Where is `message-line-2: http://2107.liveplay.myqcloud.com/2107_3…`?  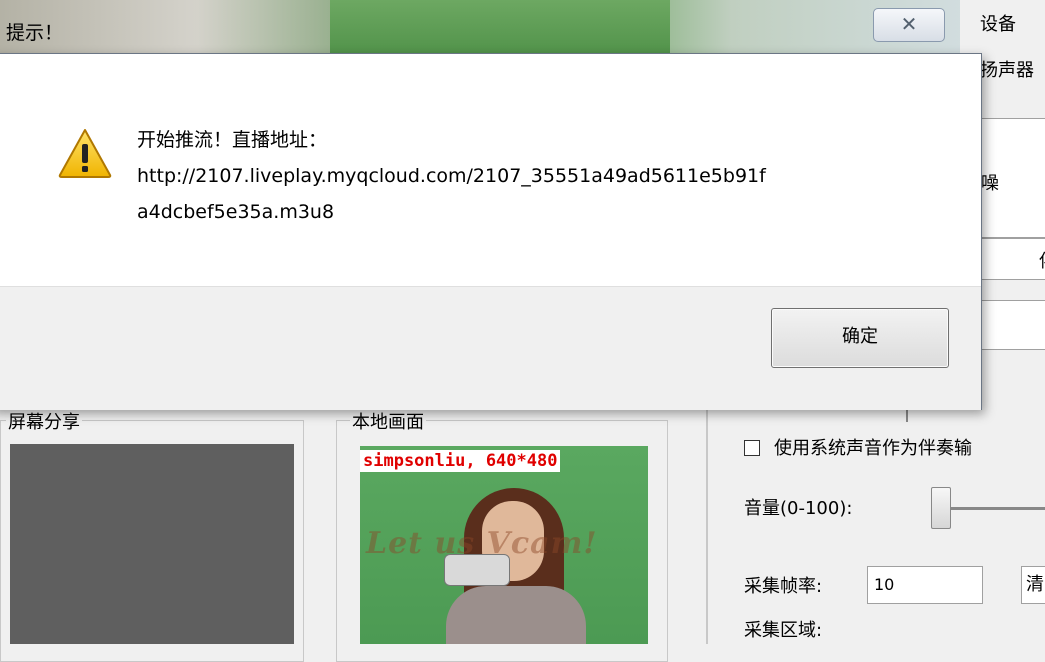 message-line-2: http://2107.liveplay.myqcloud.com/2107_3… is located at coordinates (451, 176).